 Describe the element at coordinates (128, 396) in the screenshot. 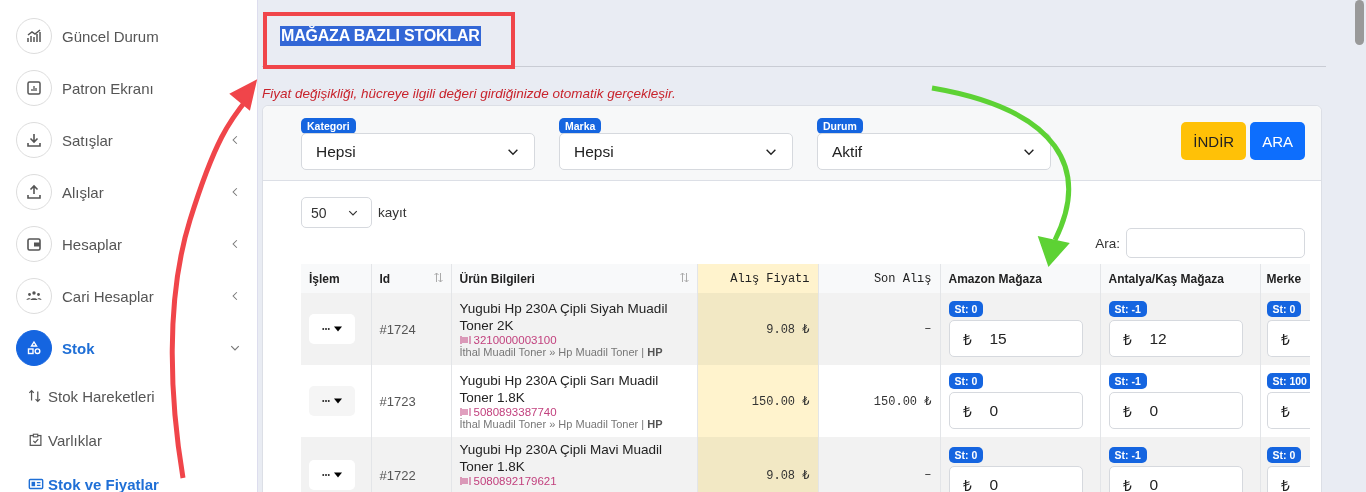

I see `submenu-item: Stok Hareketleri` at that location.